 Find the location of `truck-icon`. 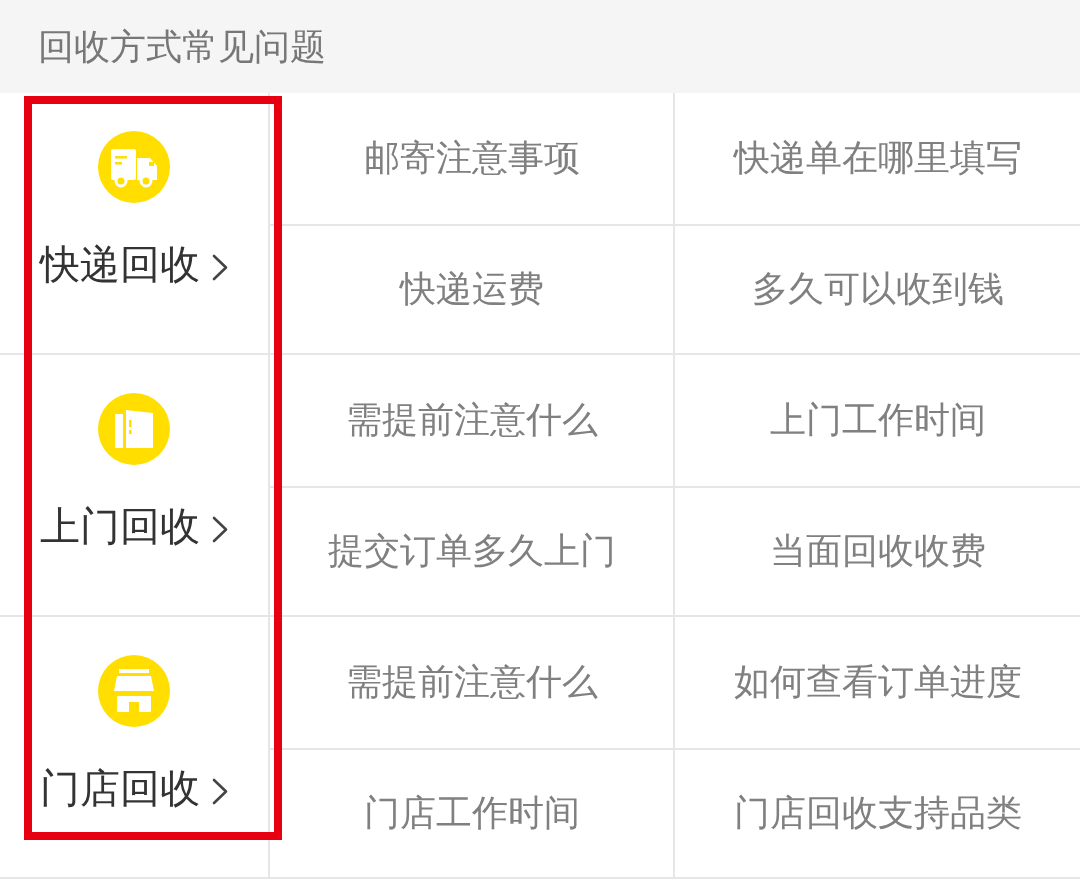

truck-icon is located at coordinates (134, 167).